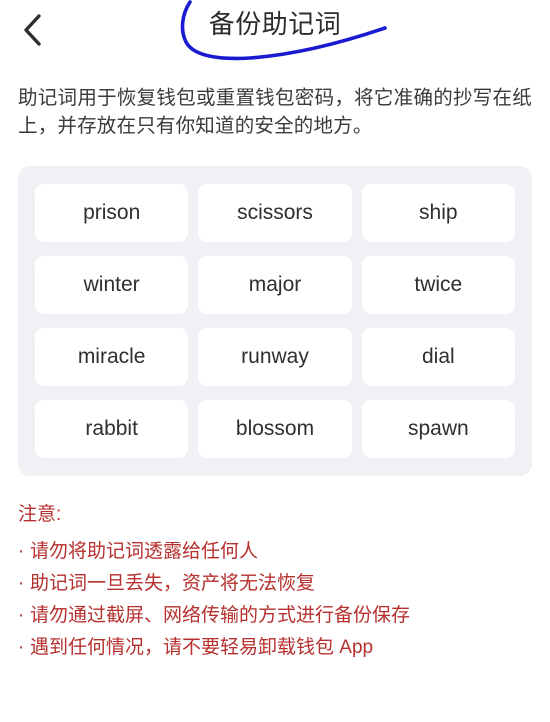  I want to click on mnemonic-word-label: dial, so click(438, 356).